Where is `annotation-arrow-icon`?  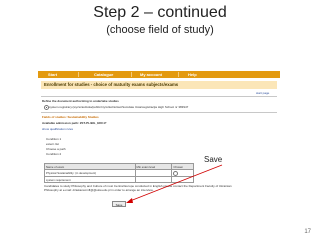 annotation-arrow-icon is located at coordinates (174, 183).